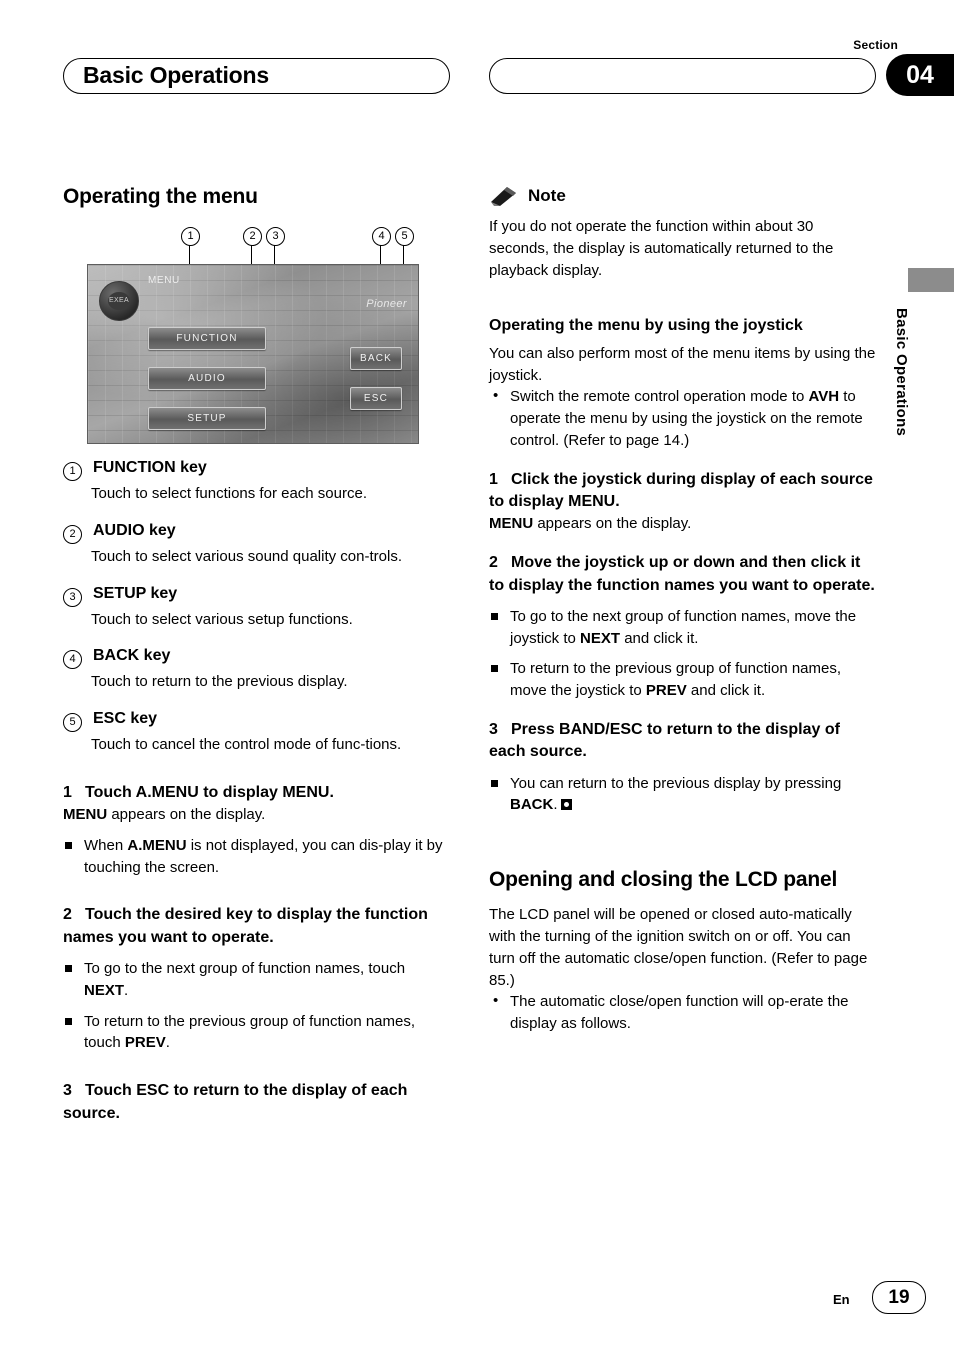 The image size is (954, 1352). Describe the element at coordinates (72, 471) in the screenshot. I see `key-number-1: 1` at that location.